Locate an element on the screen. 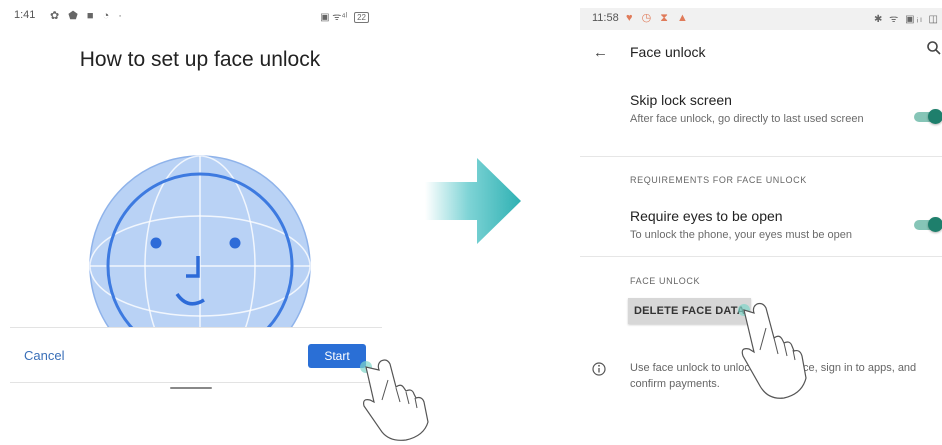 The image size is (942, 445). back-arrow-icon: ← is located at coordinates (600, 52).